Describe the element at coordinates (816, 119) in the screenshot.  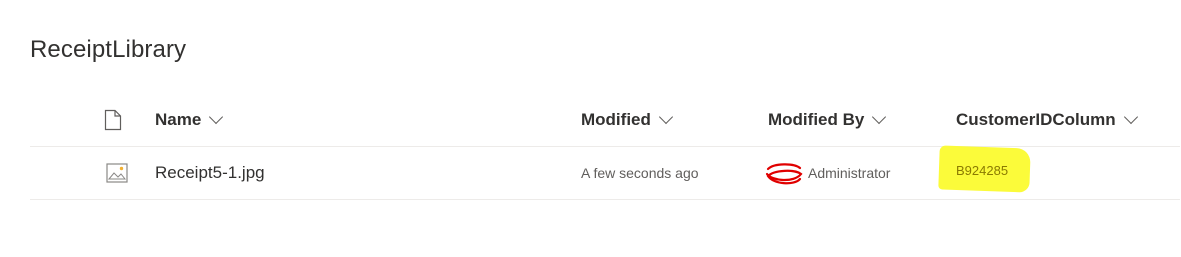
I see `column-header-modified-by-label: Modified By` at that location.